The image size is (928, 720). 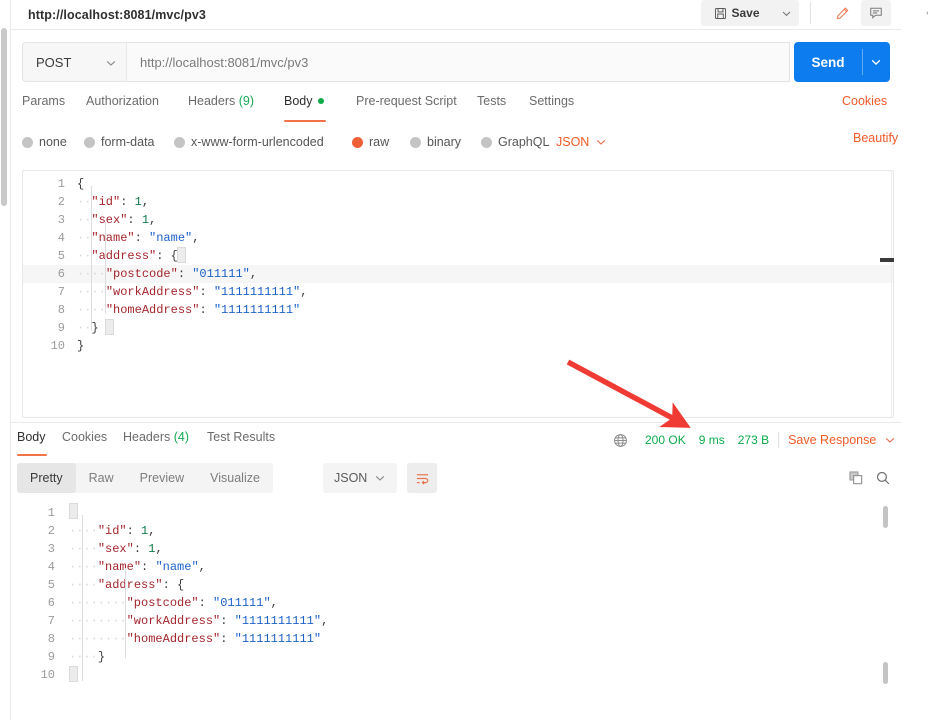 What do you see at coordinates (444, 142) in the screenshot?
I see `body-type-binary-label: binary` at bounding box center [444, 142].